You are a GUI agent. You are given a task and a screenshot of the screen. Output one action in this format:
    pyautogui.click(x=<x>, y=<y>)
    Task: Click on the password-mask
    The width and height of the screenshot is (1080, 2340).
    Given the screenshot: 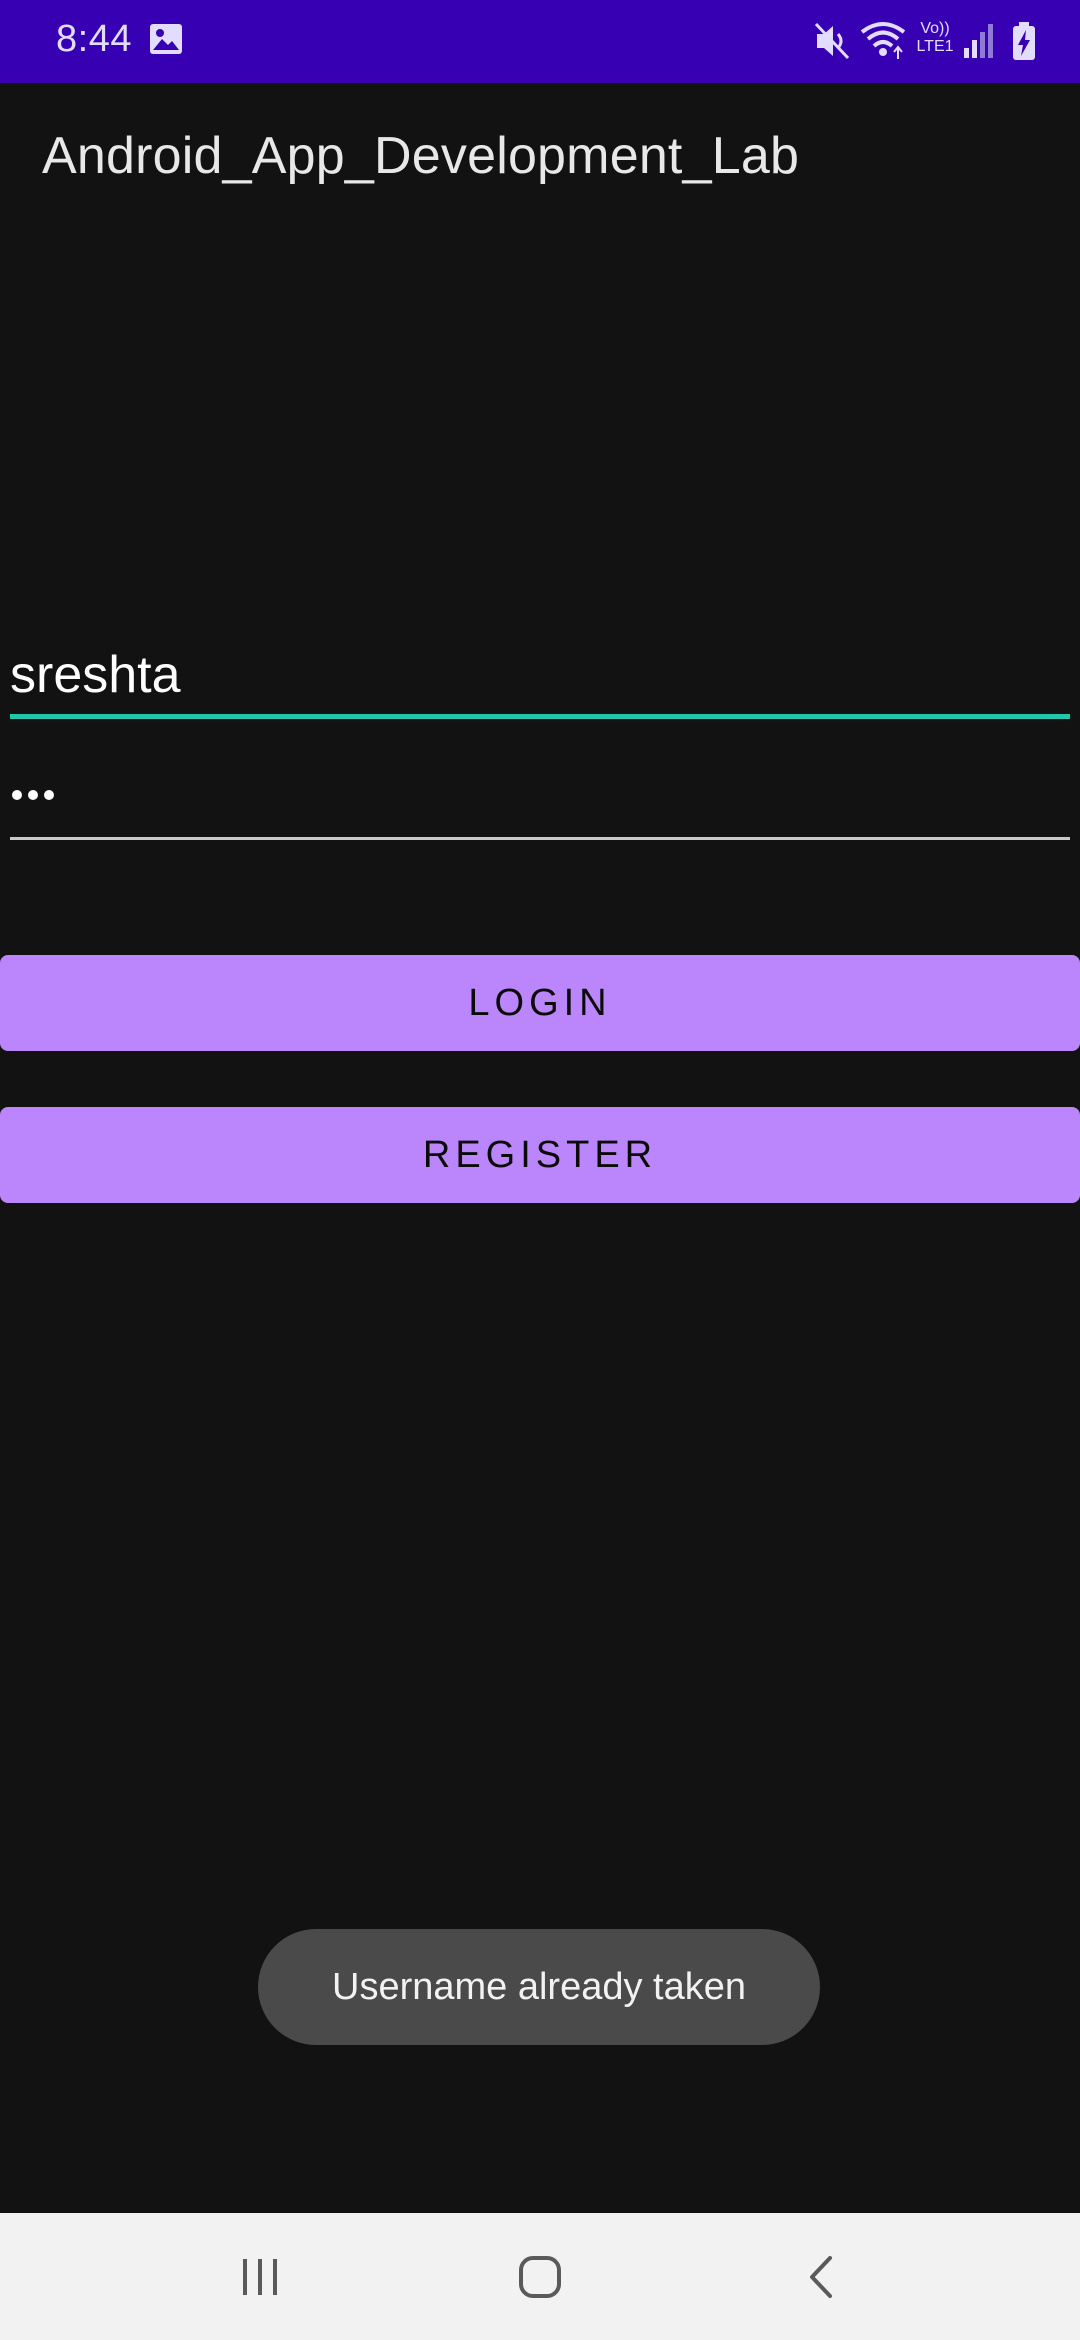 What is the action you would take?
    pyautogui.click(x=33, y=795)
    